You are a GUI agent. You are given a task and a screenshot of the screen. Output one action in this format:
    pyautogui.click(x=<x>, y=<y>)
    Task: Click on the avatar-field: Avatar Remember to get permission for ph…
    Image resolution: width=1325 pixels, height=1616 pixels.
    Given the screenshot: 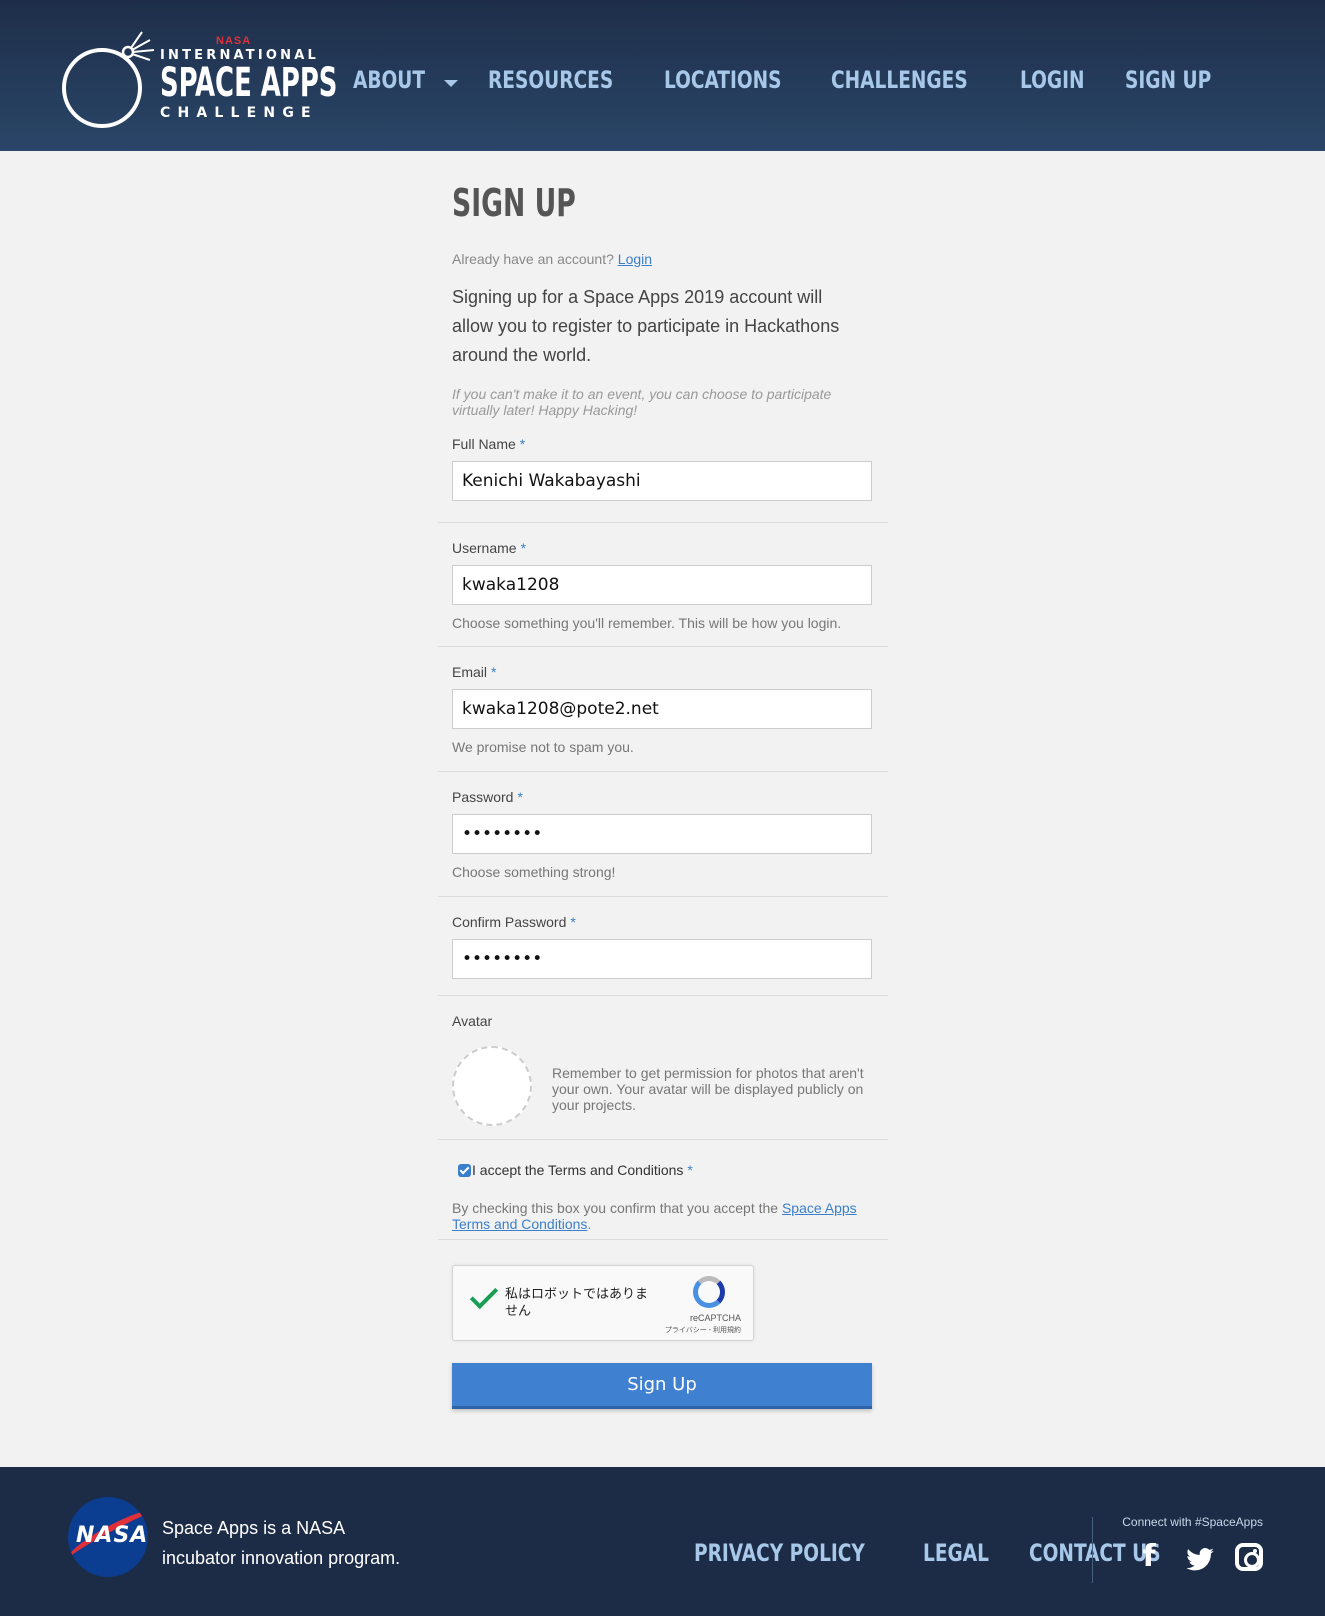 What is the action you would take?
    pyautogui.click(x=663, y=1068)
    